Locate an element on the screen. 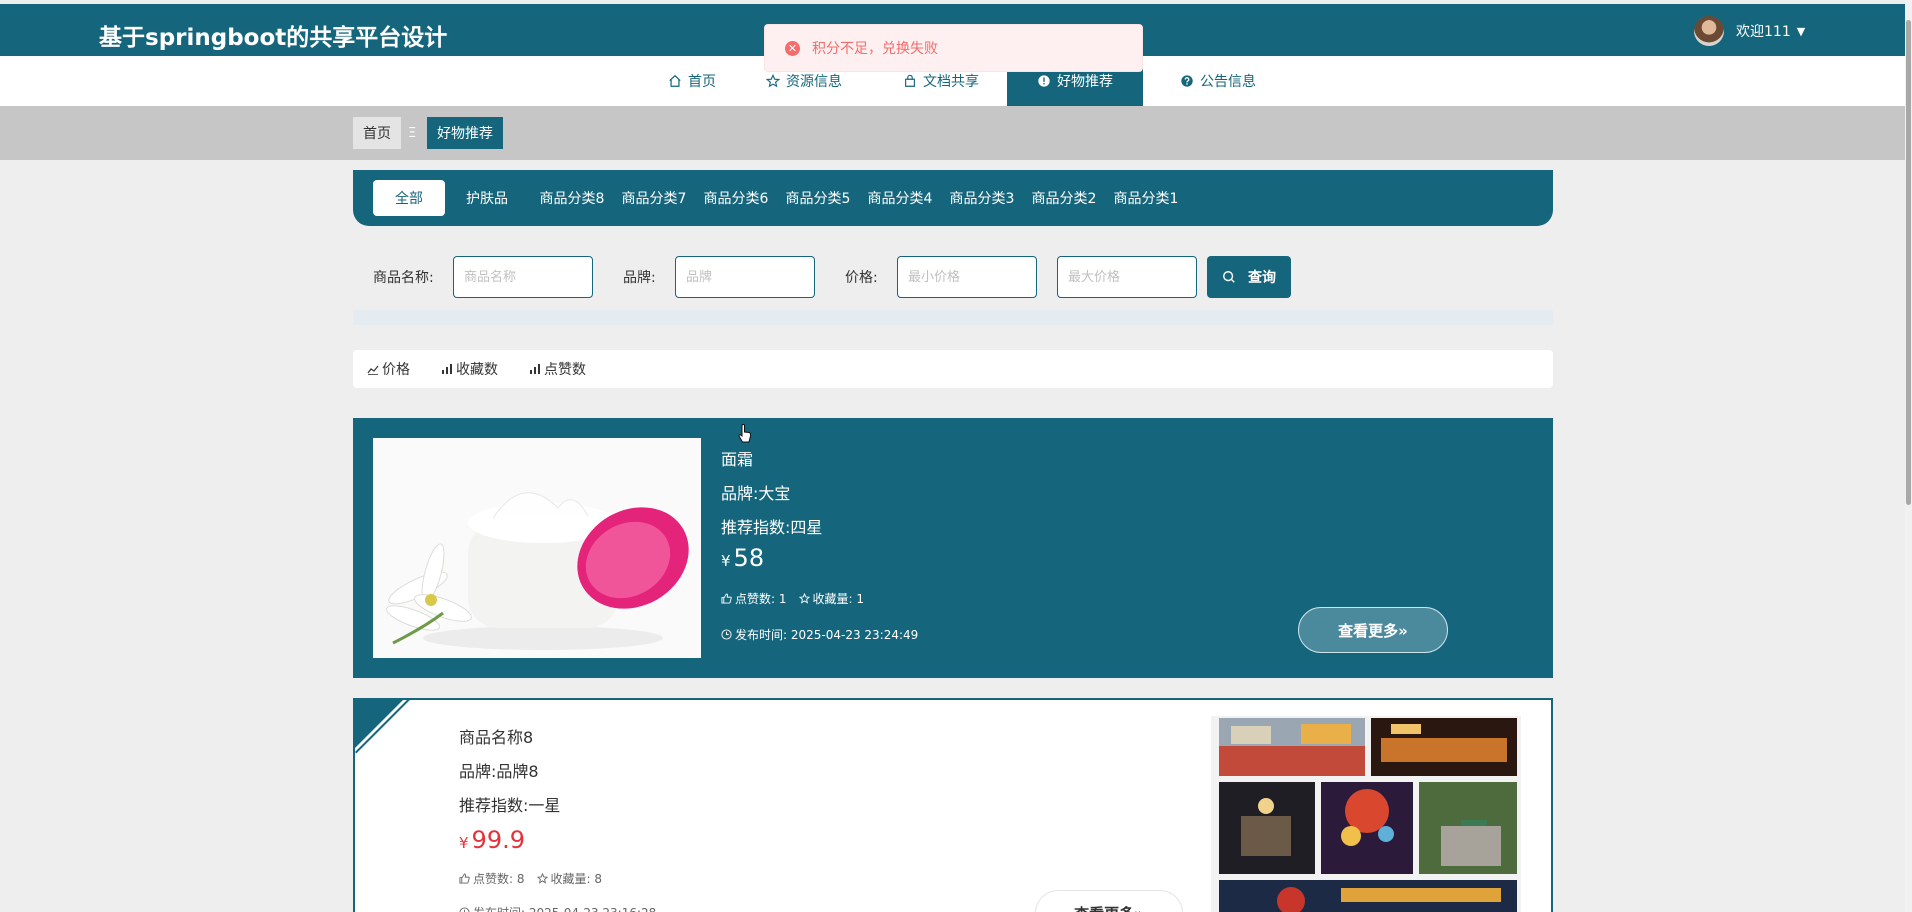 The image size is (1912, 912). nav-item-label: 首页 is located at coordinates (702, 82).